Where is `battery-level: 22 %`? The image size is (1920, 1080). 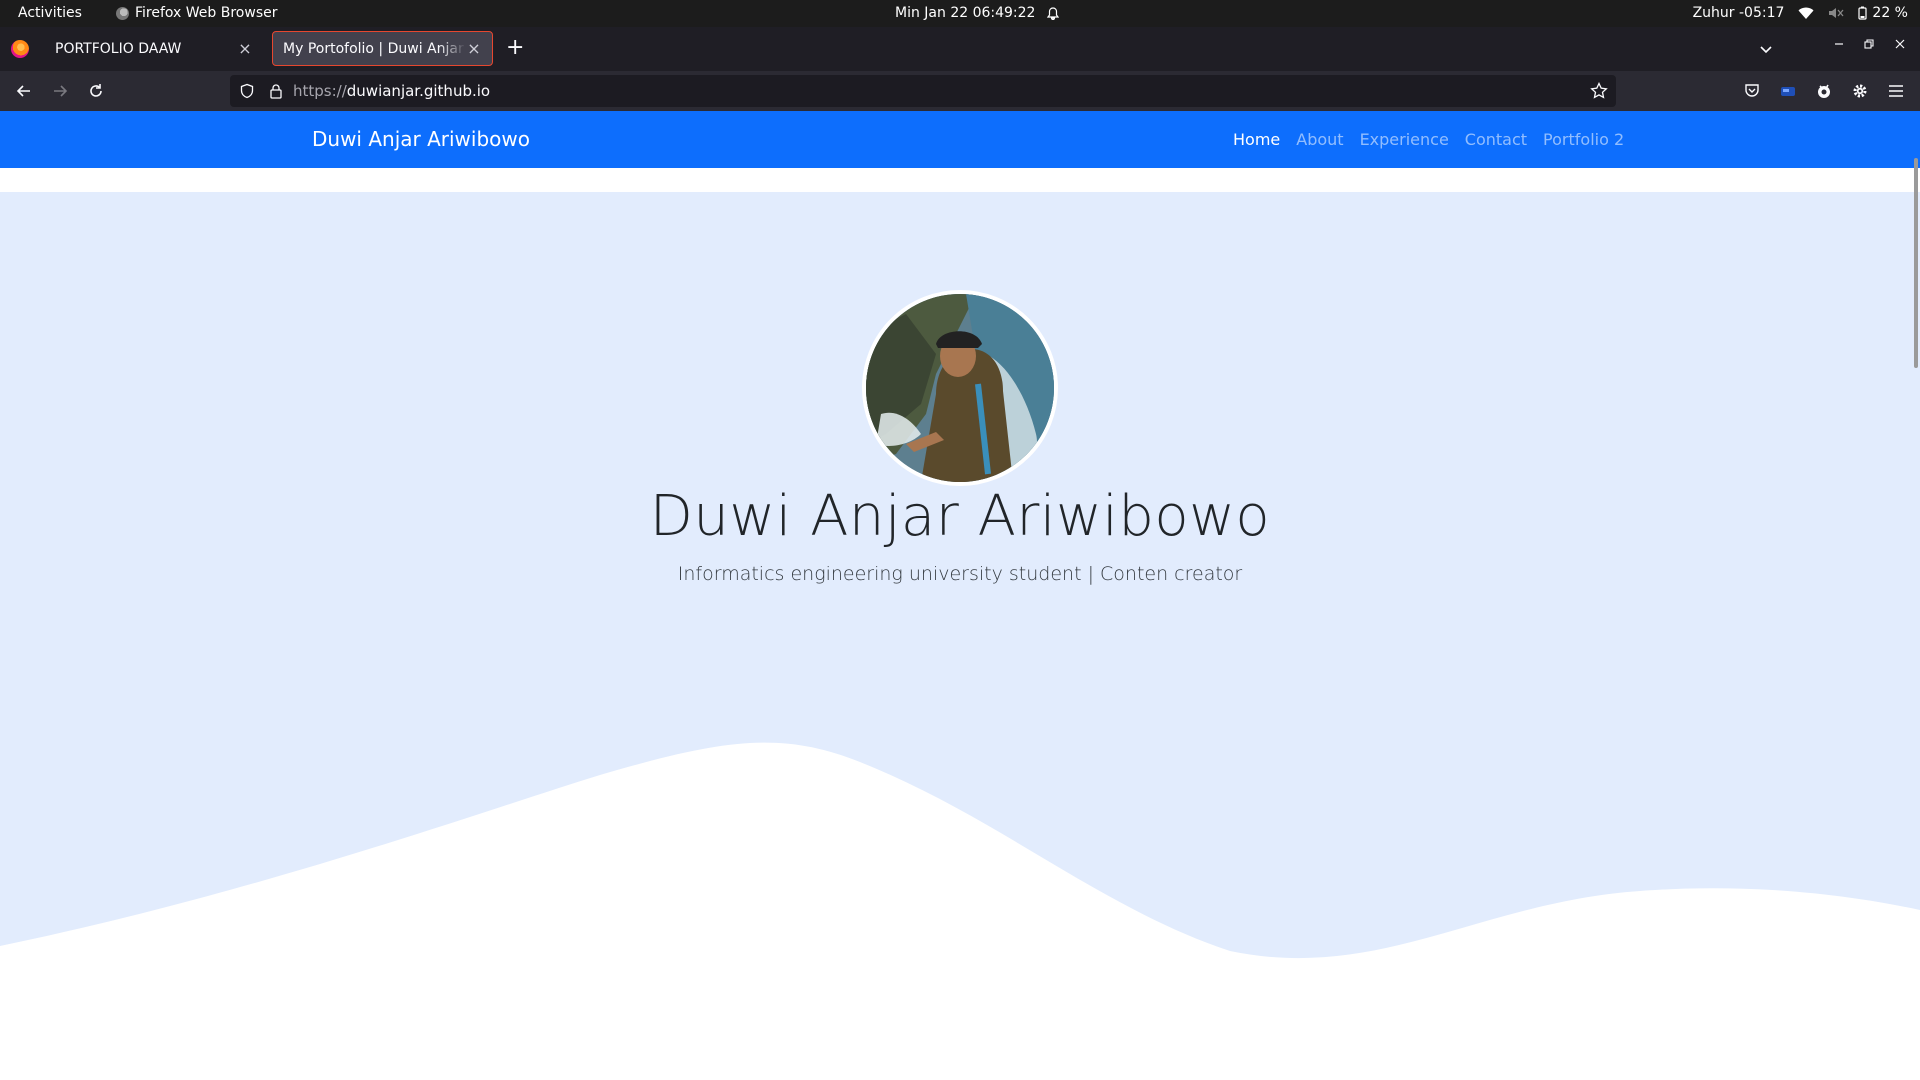
battery-level: 22 % is located at coordinates (1890, 13).